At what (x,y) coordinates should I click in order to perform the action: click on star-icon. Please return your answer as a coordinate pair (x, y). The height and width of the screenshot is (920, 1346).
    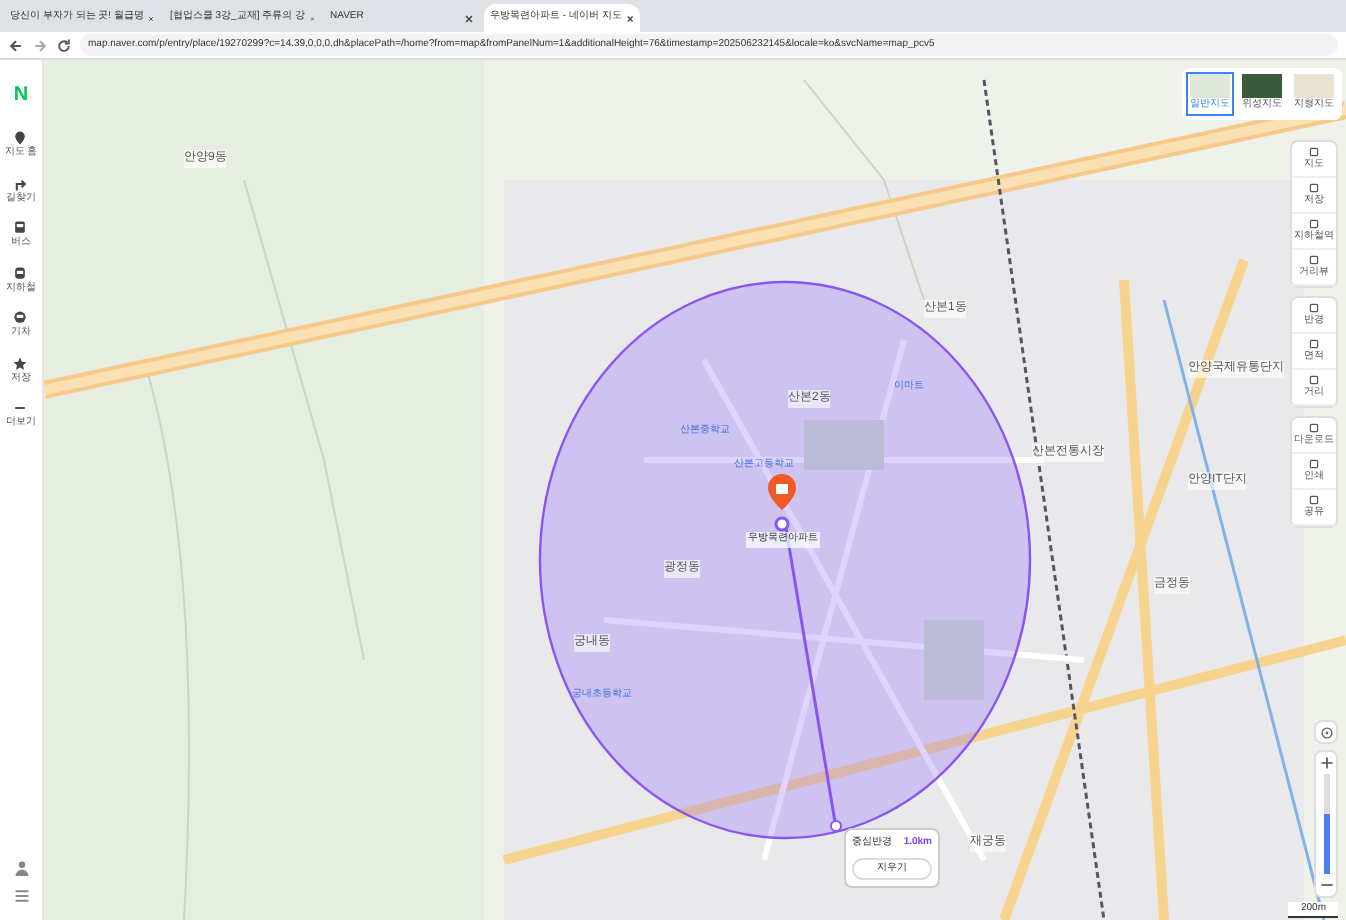
    Looking at the image, I should click on (20, 363).